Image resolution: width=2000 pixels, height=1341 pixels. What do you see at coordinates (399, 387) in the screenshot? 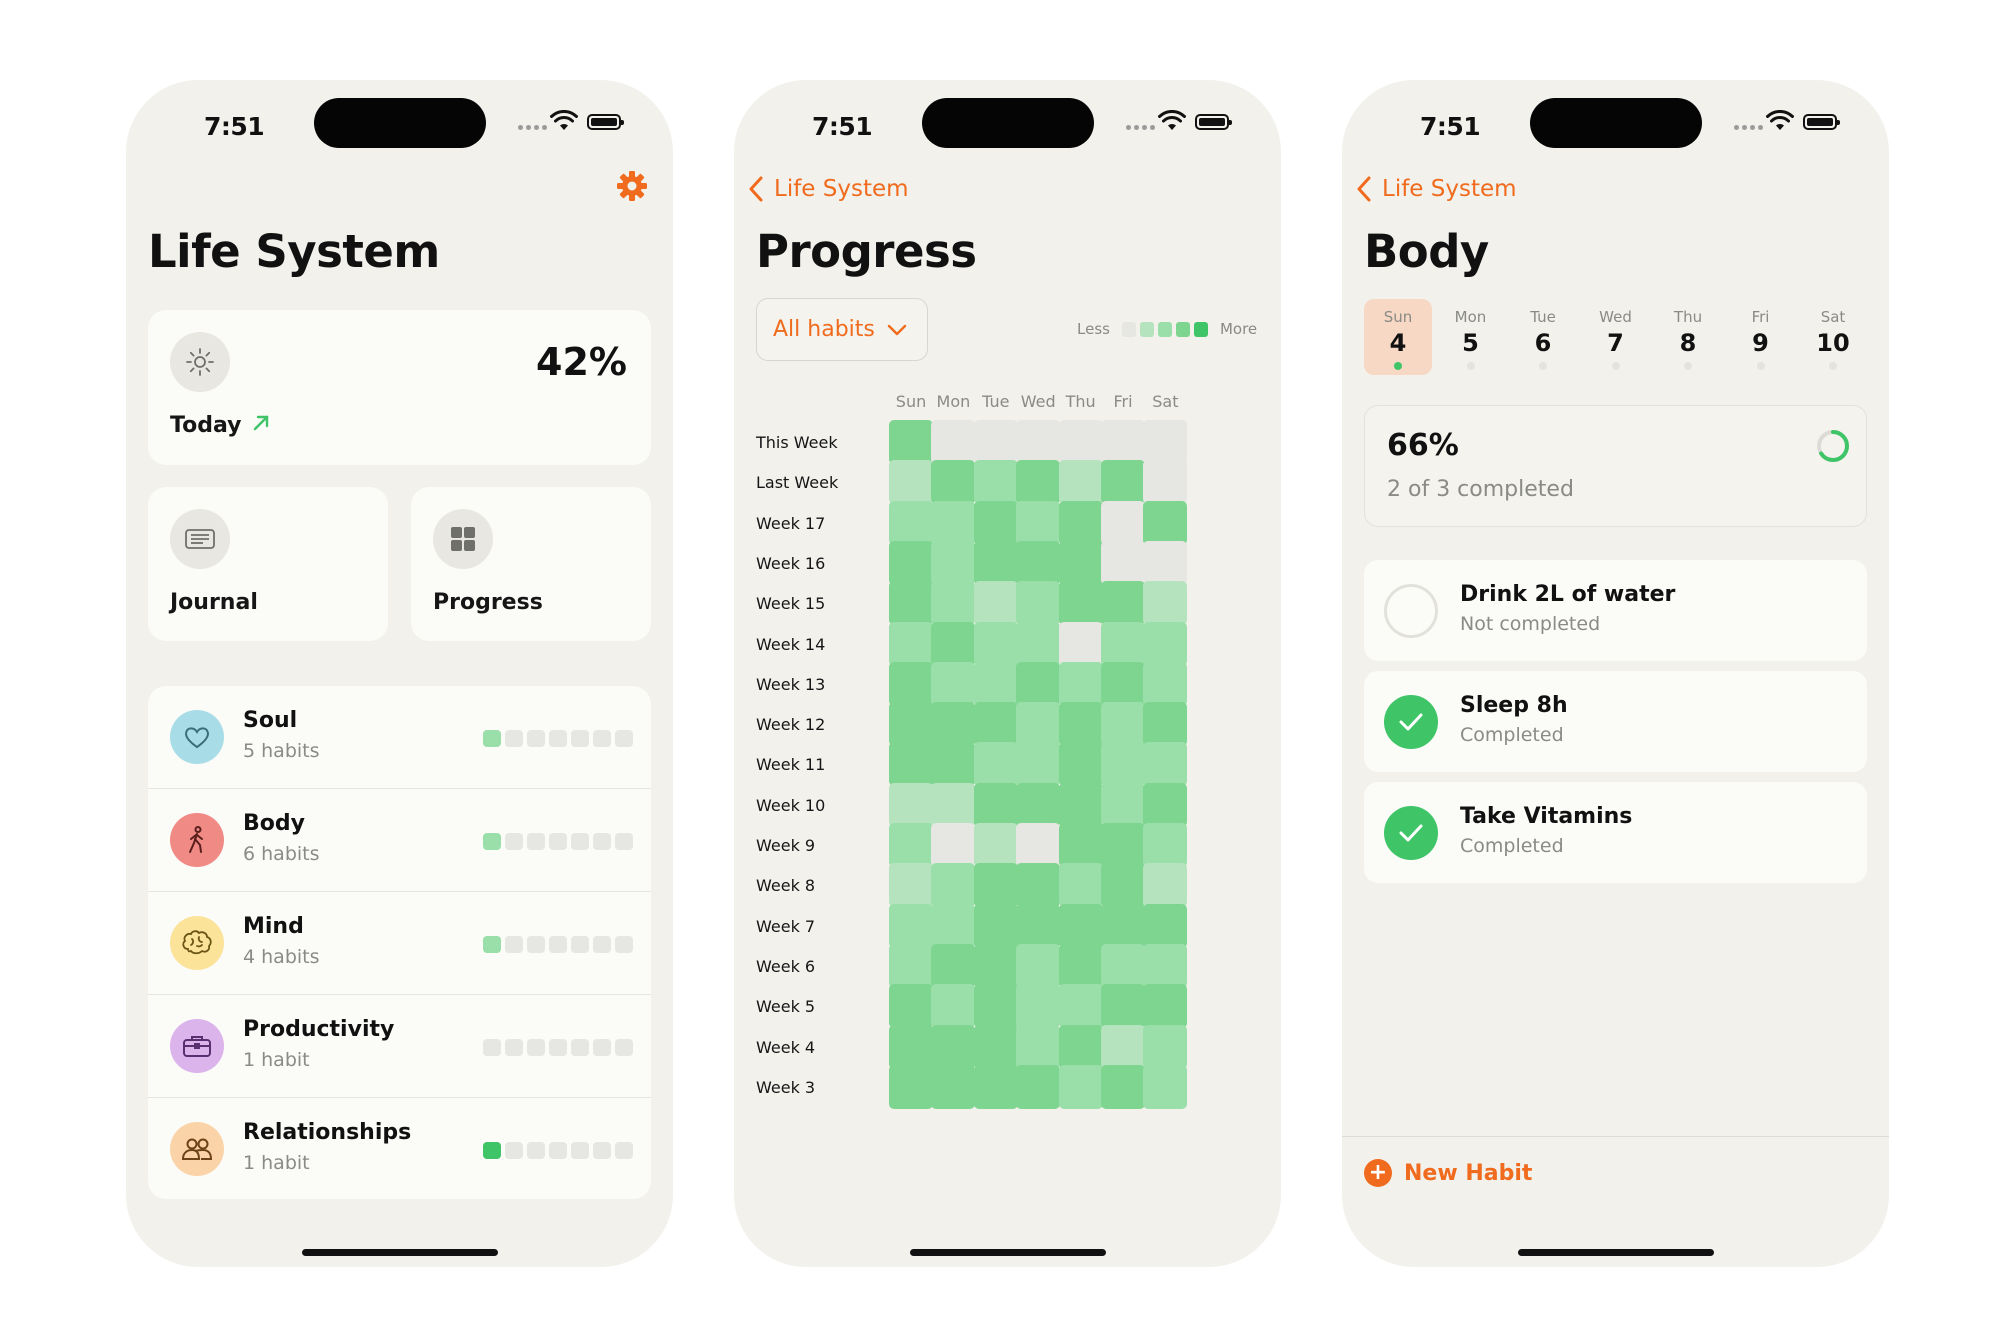
I see `today-card: 42% Today` at bounding box center [399, 387].